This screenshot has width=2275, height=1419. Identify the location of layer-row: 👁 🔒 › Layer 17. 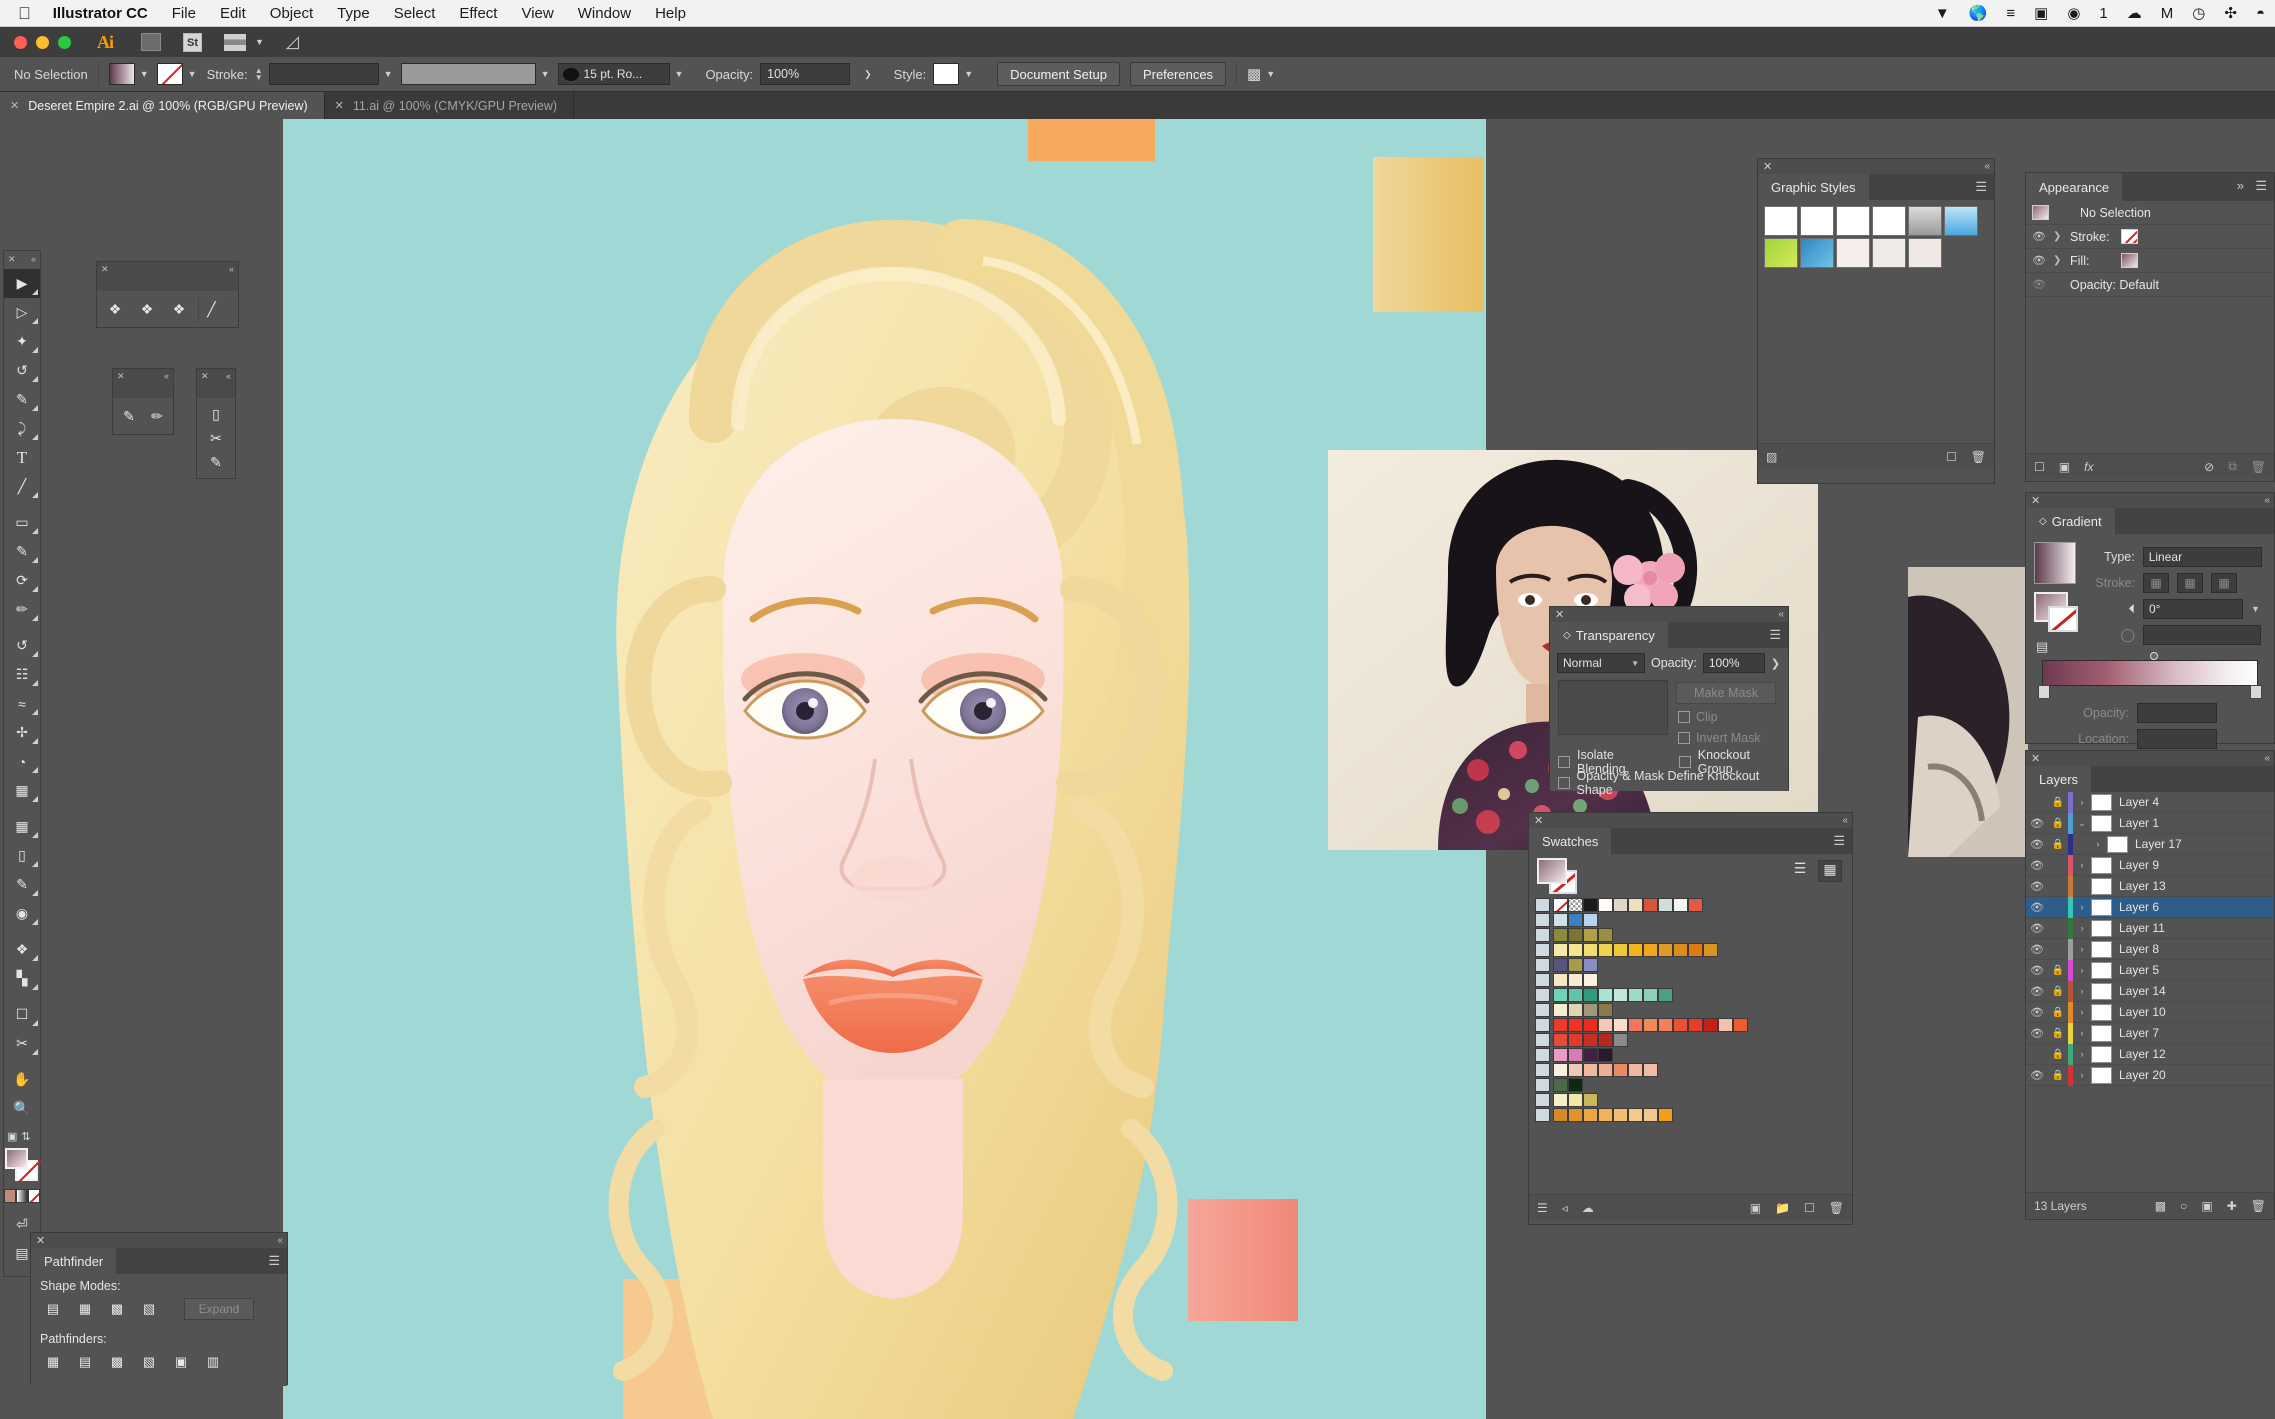
(2150, 844).